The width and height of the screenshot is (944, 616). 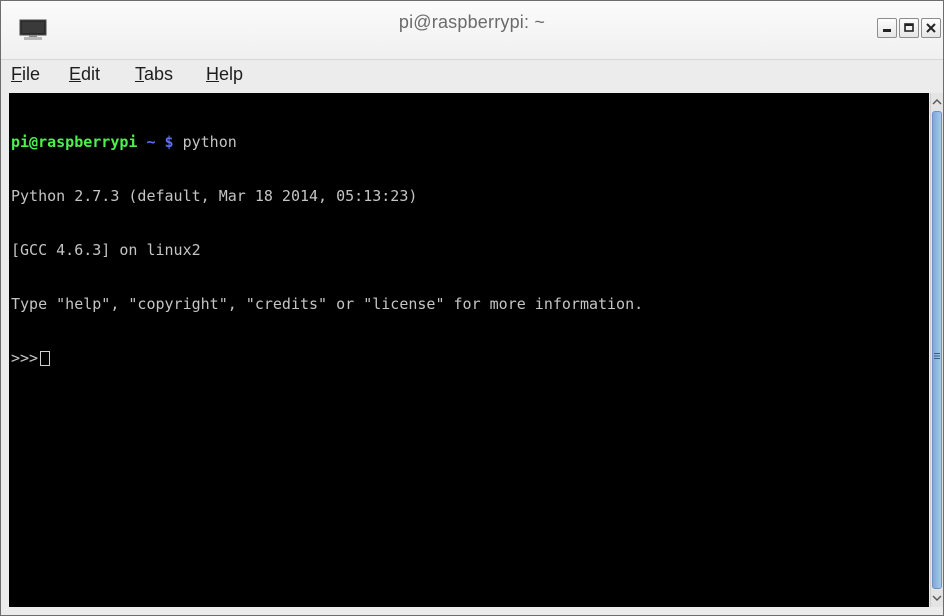 What do you see at coordinates (106, 250) in the screenshot?
I see `output-line: [GCC 4.6.3] on linux2` at bounding box center [106, 250].